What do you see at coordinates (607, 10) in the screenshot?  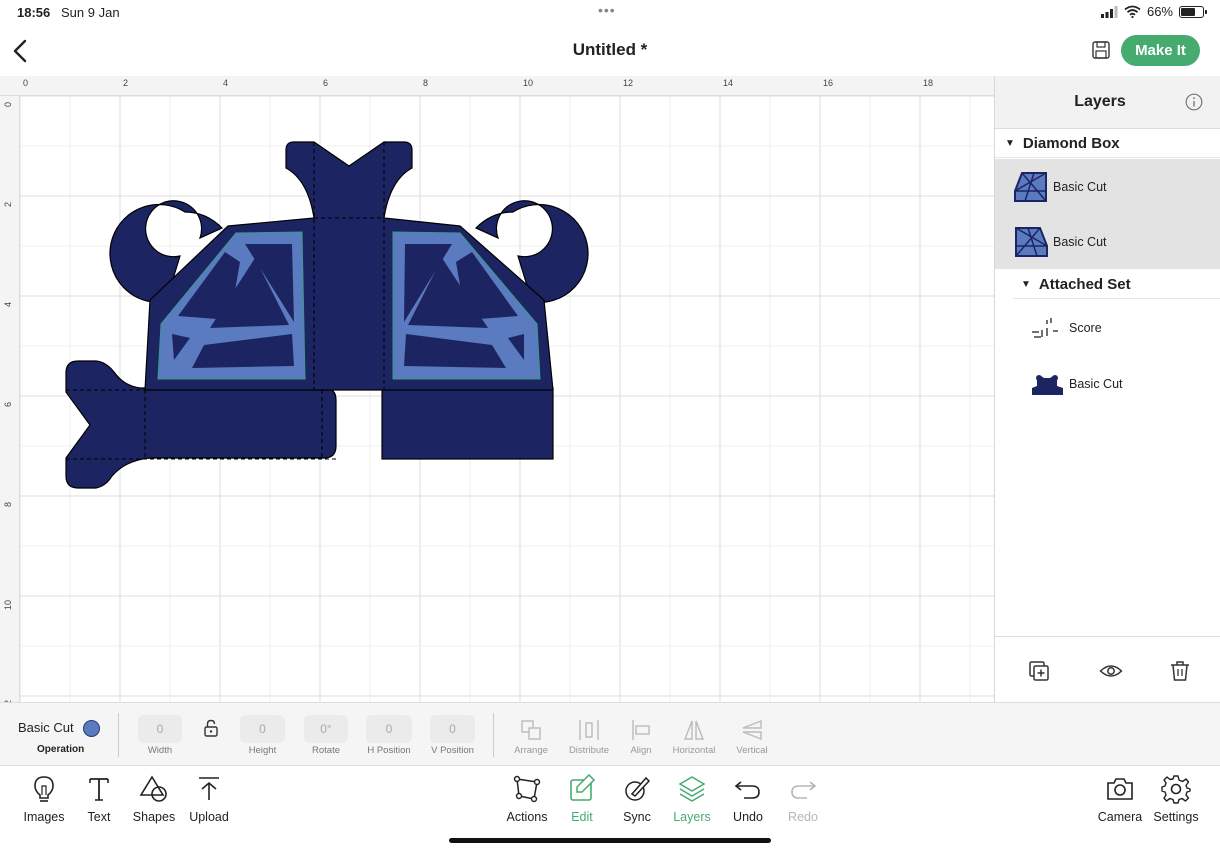 I see `multitasking-dots-icon: •••` at bounding box center [607, 10].